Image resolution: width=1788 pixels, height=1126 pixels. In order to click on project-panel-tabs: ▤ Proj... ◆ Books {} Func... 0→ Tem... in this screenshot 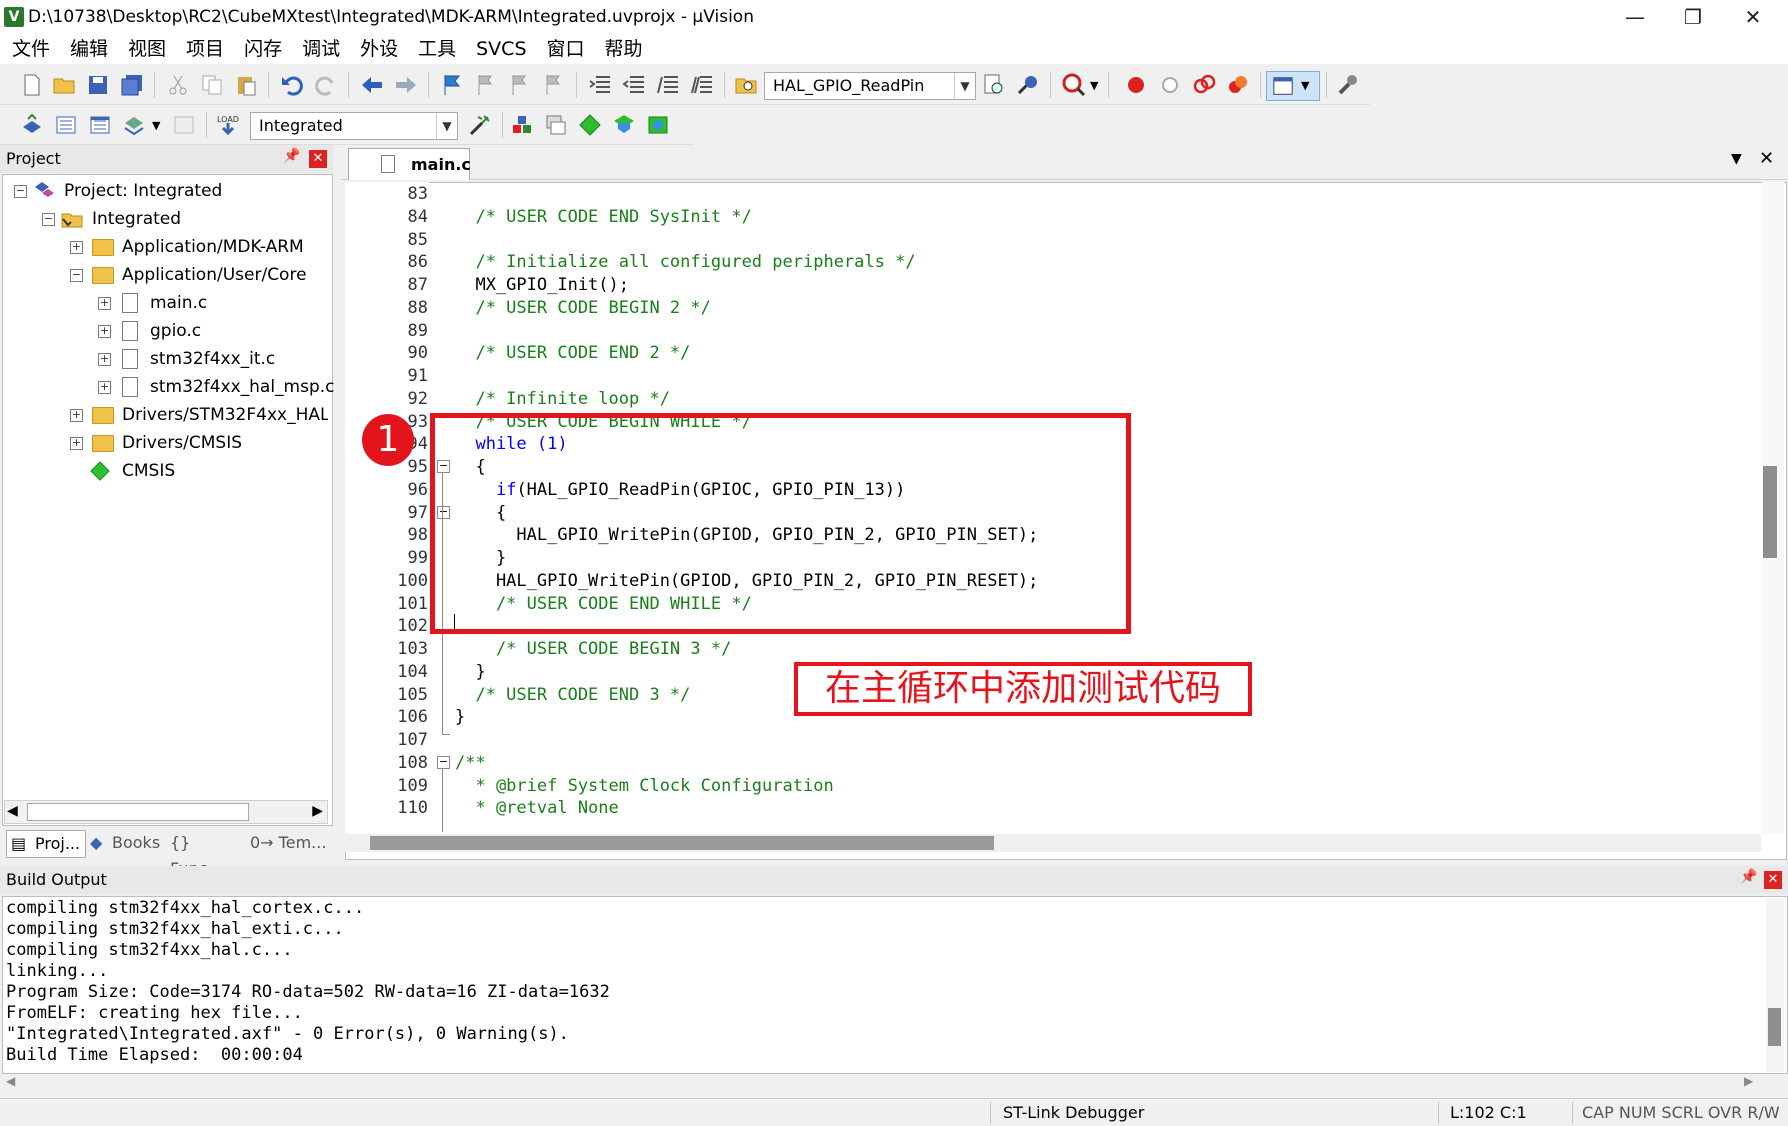, I will do `click(166, 852)`.